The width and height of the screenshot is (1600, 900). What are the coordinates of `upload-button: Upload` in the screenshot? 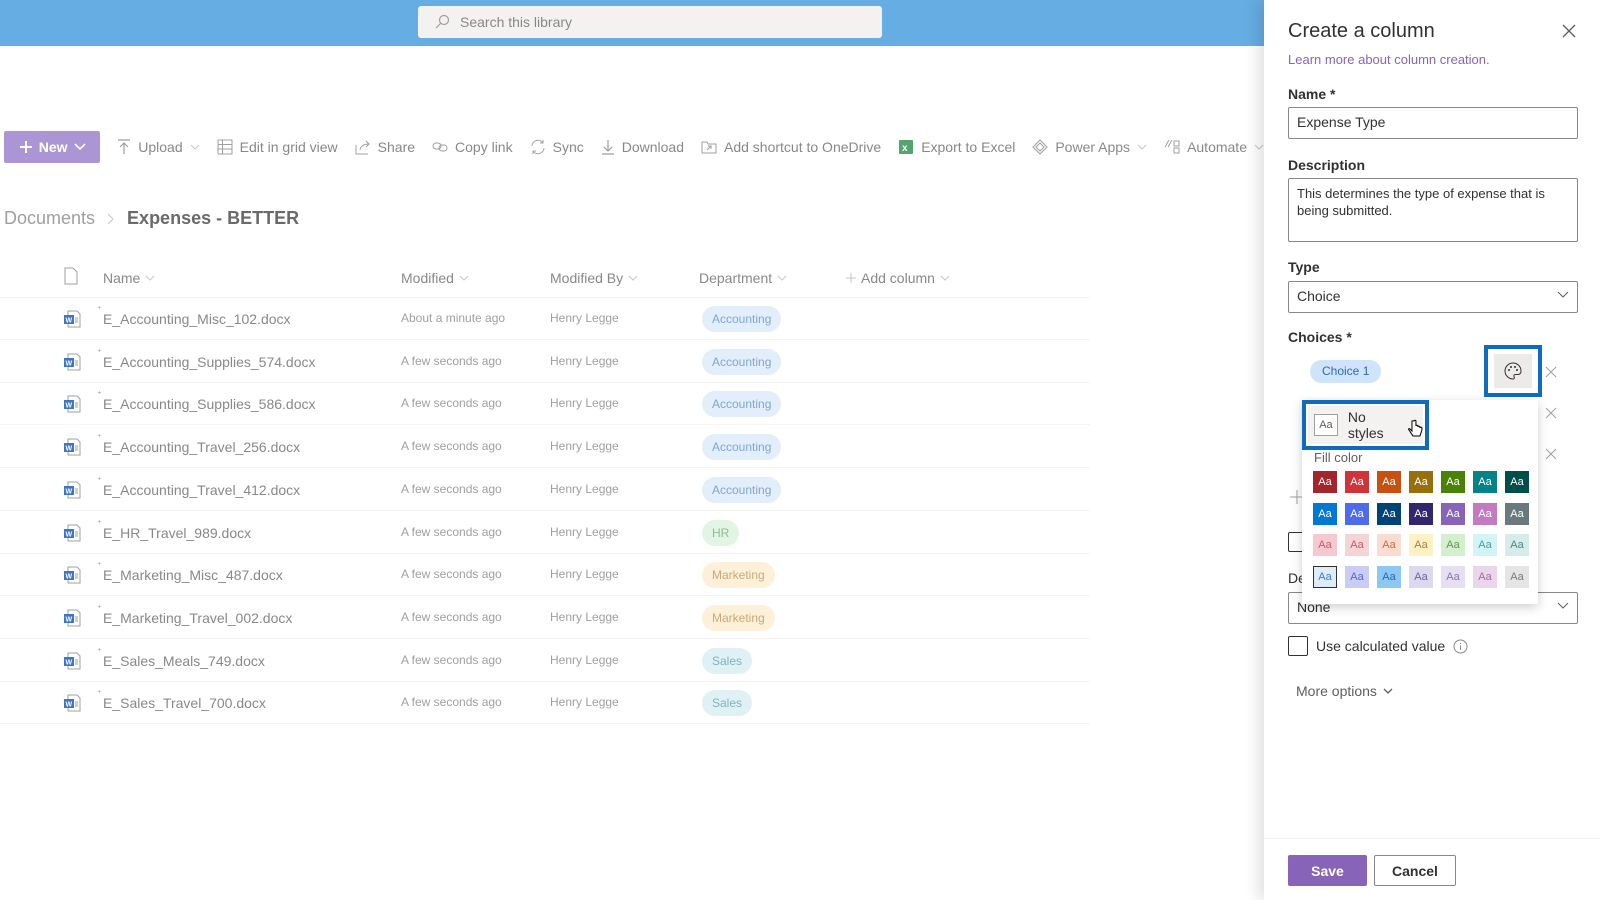 It's located at (158, 147).